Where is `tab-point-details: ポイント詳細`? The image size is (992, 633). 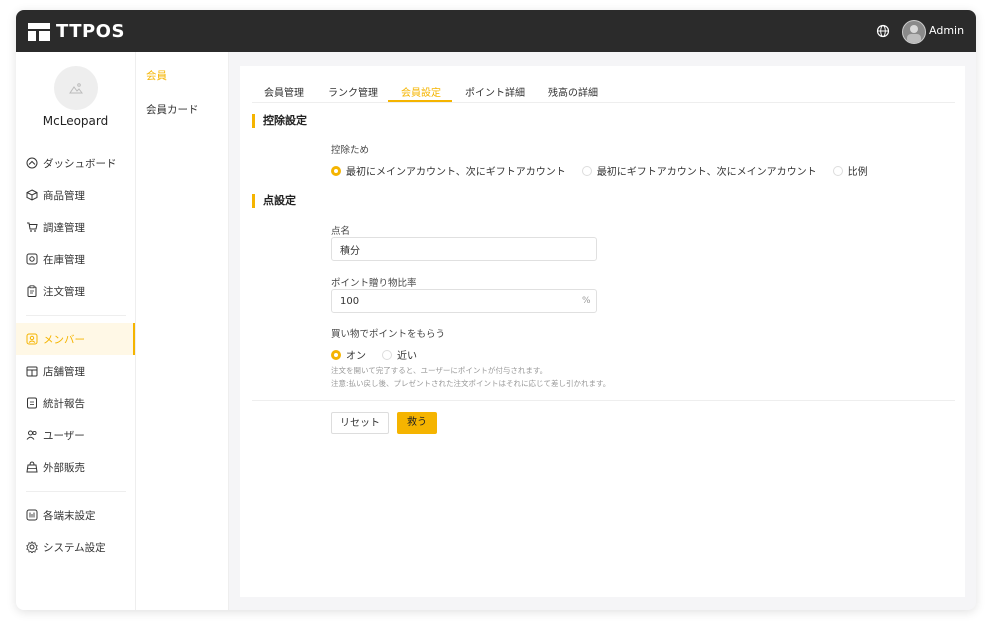
tab-point-details: ポイント詳細 is located at coordinates (495, 91).